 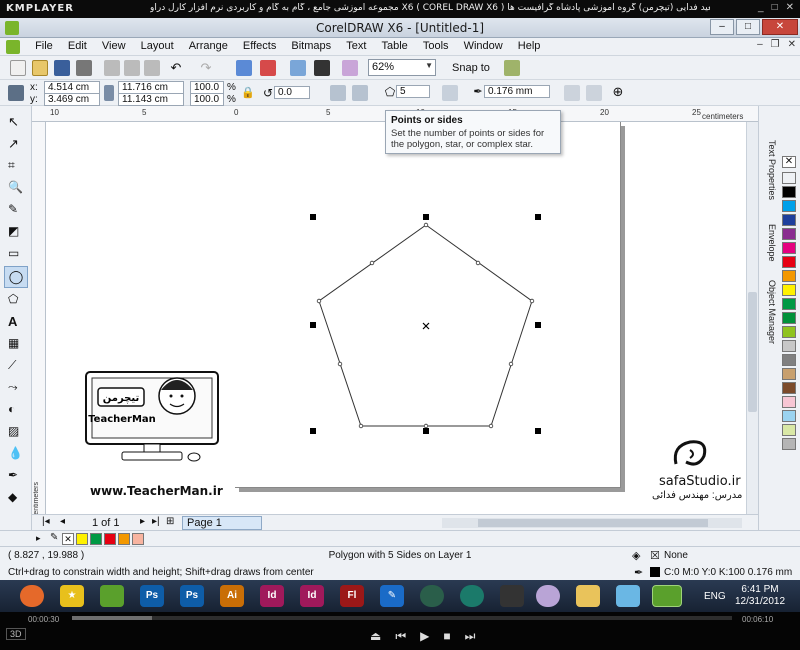 What do you see at coordinates (16, 366) in the screenshot?
I see `dimension-tool-icon: ⟋` at bounding box center [16, 366].